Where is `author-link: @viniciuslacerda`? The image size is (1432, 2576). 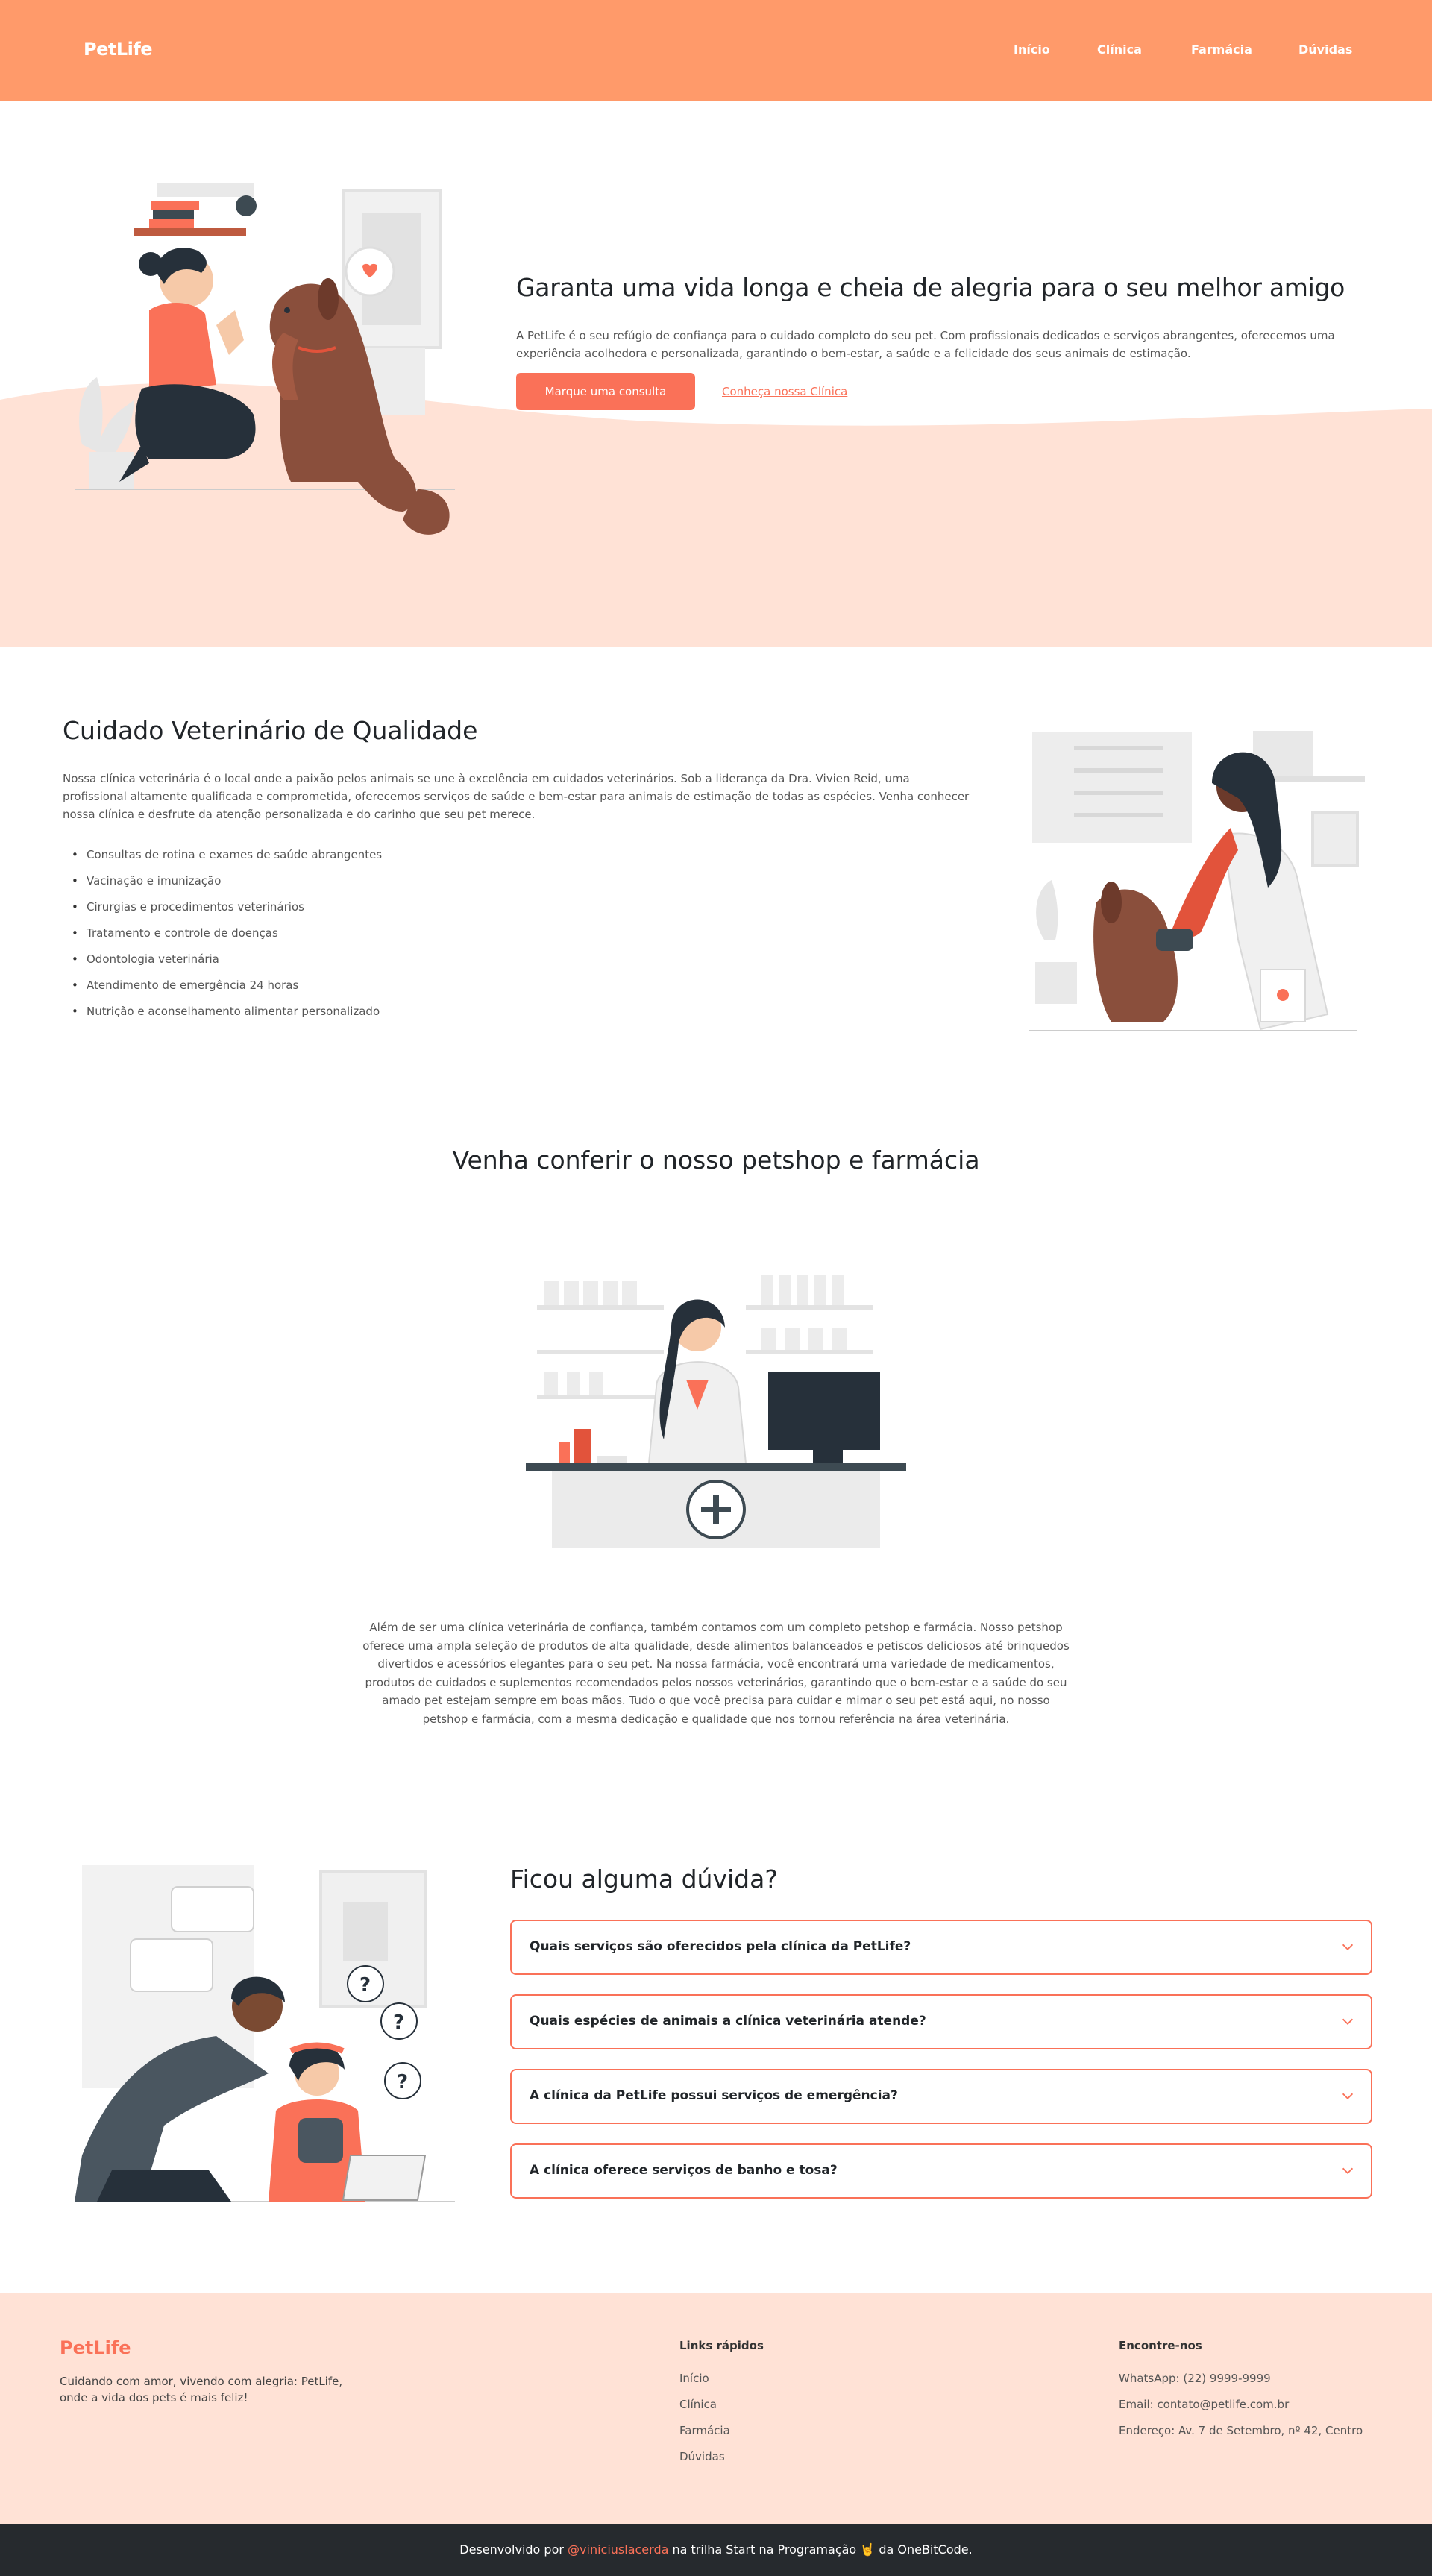
author-link: @viniciuslacerda is located at coordinates (618, 2549).